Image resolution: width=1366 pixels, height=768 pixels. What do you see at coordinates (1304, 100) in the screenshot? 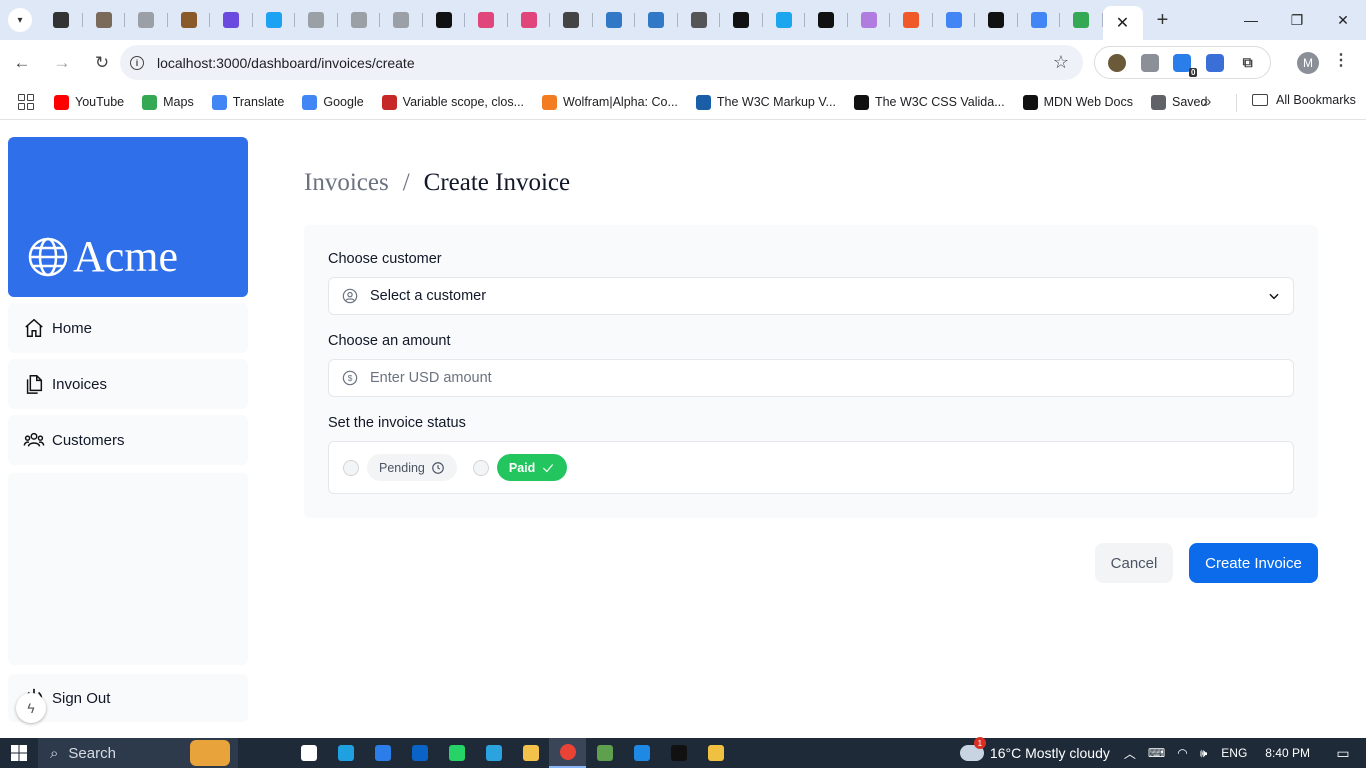
I see `all-bookmarks-button: All Bookmarks` at bounding box center [1304, 100].